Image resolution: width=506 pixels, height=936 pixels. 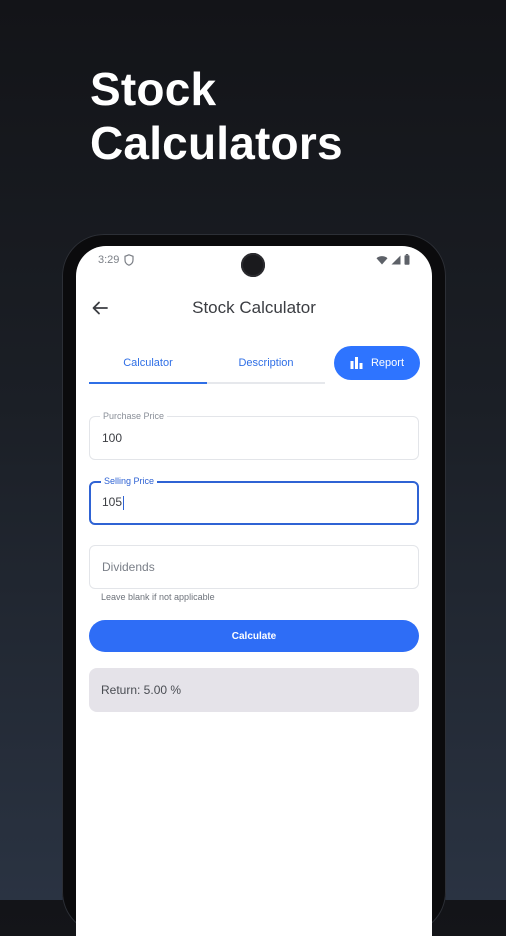 I want to click on report-button: Report, so click(x=377, y=363).